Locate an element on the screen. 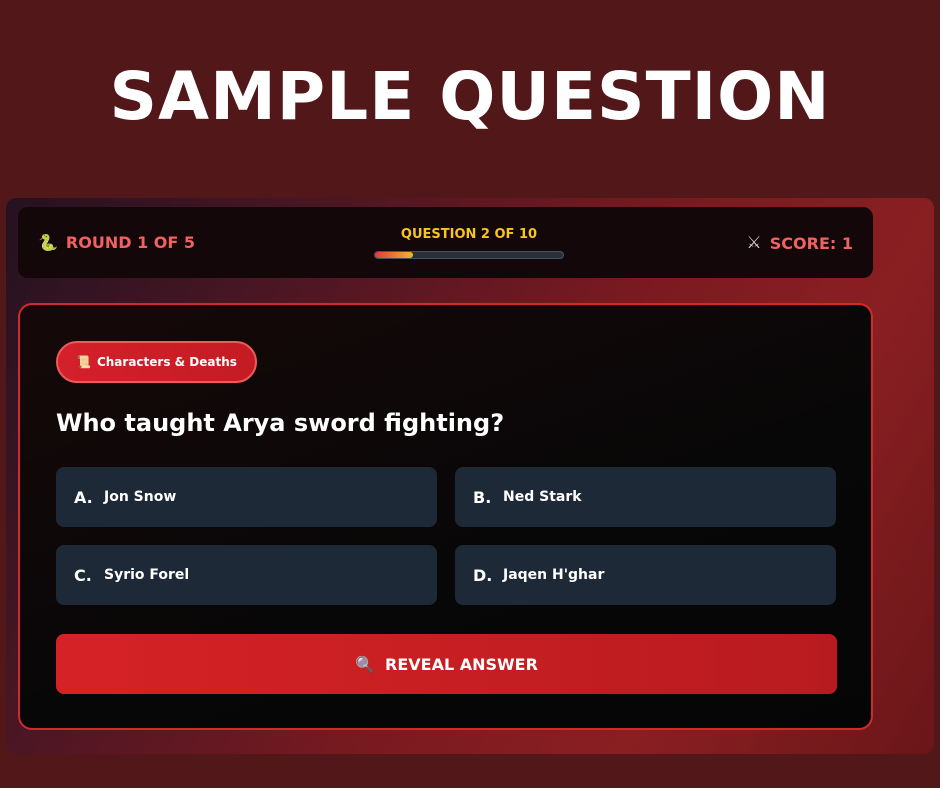 This screenshot has height=788, width=940. reveal-answer-button: 🔍 REVEAL ANSWER is located at coordinates (446, 664).